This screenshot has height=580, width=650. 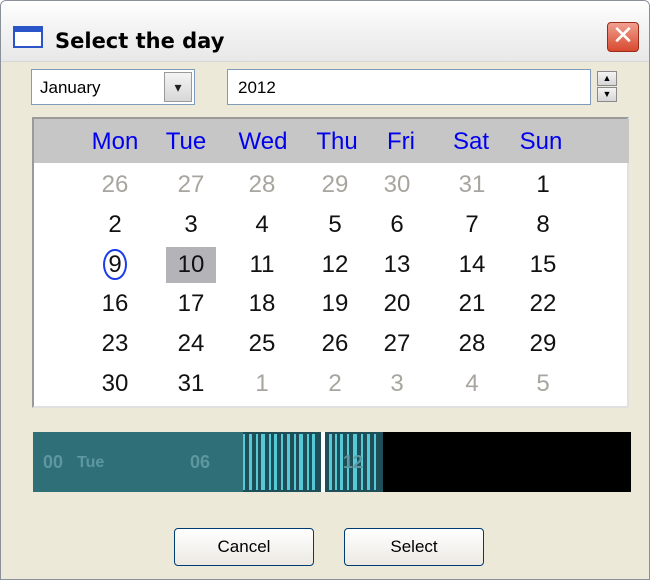 What do you see at coordinates (186, 141) in the screenshot?
I see `weekday-tue: Tue` at bounding box center [186, 141].